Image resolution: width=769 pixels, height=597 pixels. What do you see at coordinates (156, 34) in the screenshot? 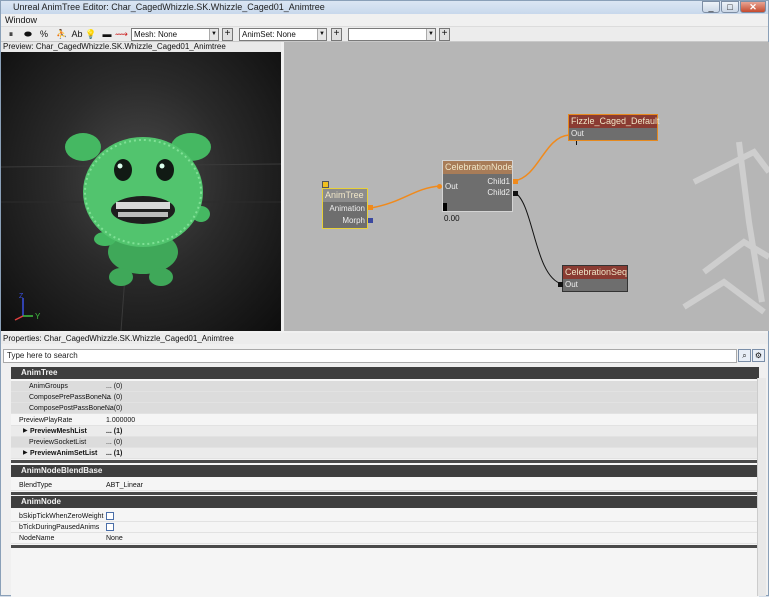
I see `mesh-combo-value: Mesh: None` at bounding box center [156, 34].